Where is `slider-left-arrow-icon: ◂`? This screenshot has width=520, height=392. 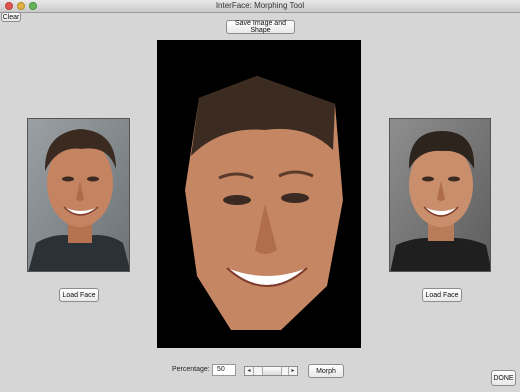 slider-left-arrow-icon: ◂ is located at coordinates (249, 371).